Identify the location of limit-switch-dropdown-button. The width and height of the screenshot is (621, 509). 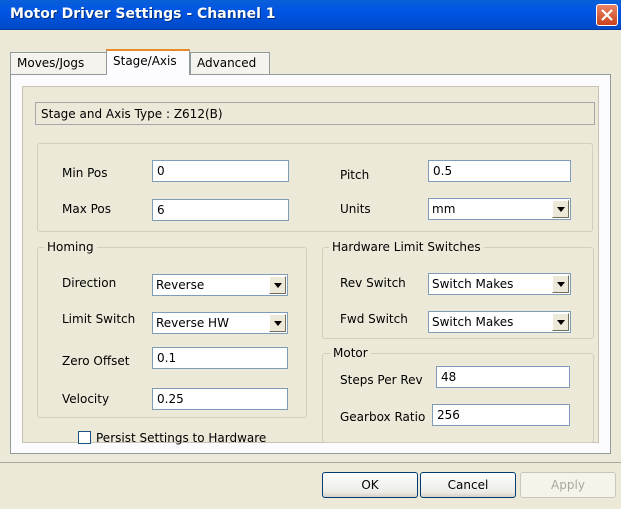
(277, 323).